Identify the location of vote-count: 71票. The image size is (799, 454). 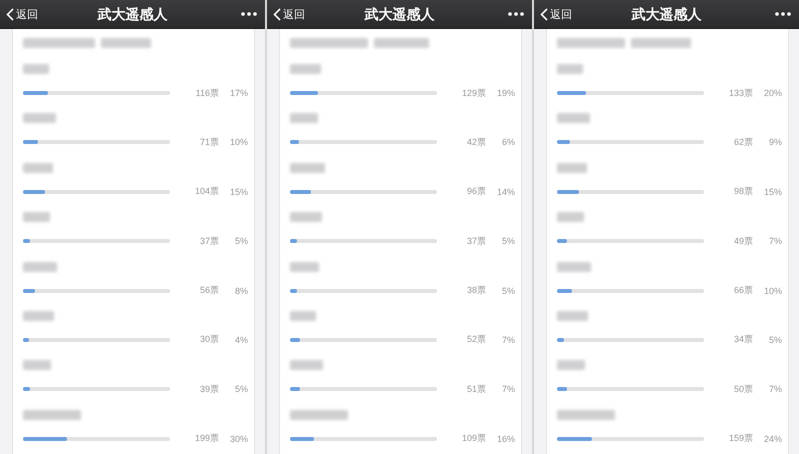
(208, 142).